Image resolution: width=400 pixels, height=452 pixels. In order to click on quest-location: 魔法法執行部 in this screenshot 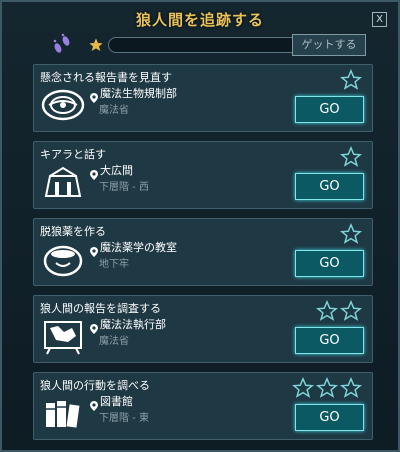, I will do `click(133, 324)`.